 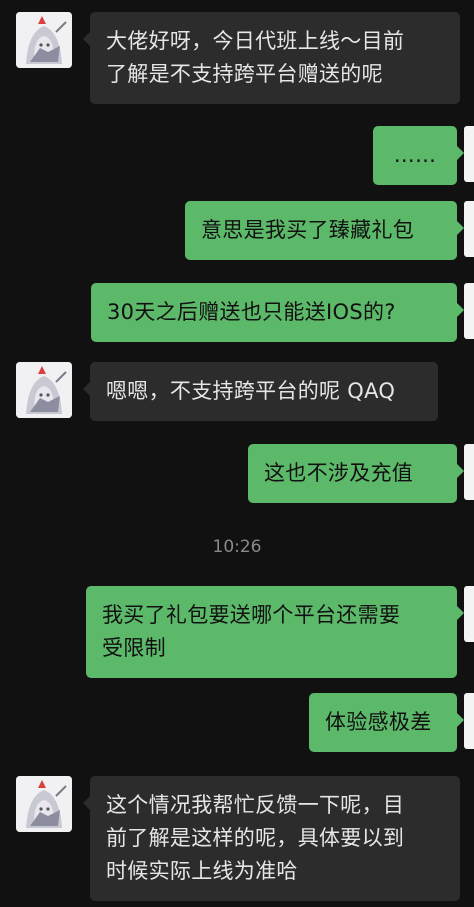 I want to click on message-bubble-outgoing: 体验感极差, so click(x=386, y=722).